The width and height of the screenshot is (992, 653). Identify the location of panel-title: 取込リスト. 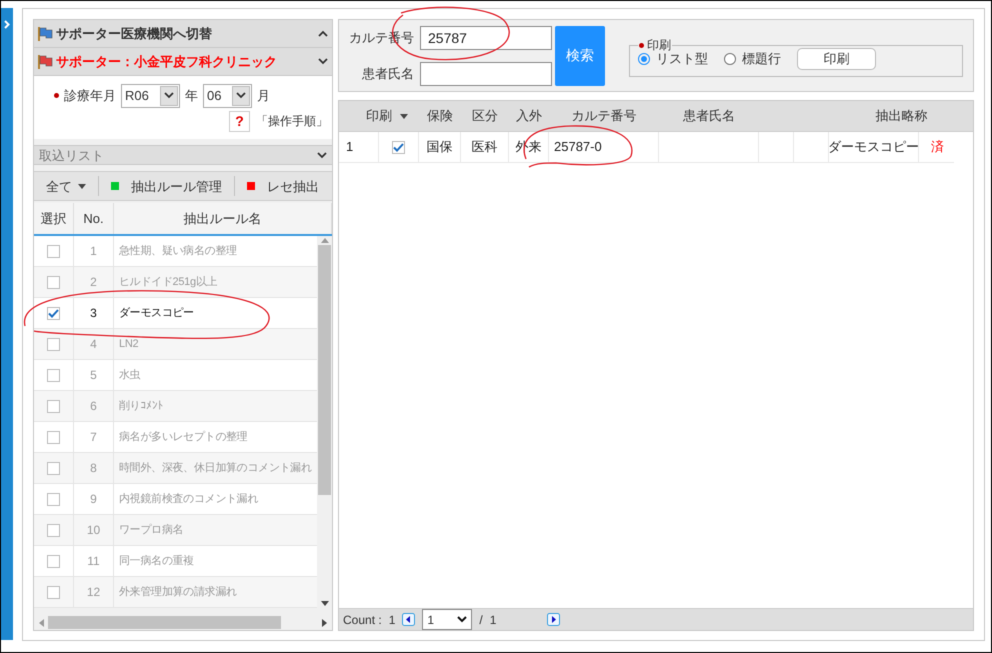
(71, 155).